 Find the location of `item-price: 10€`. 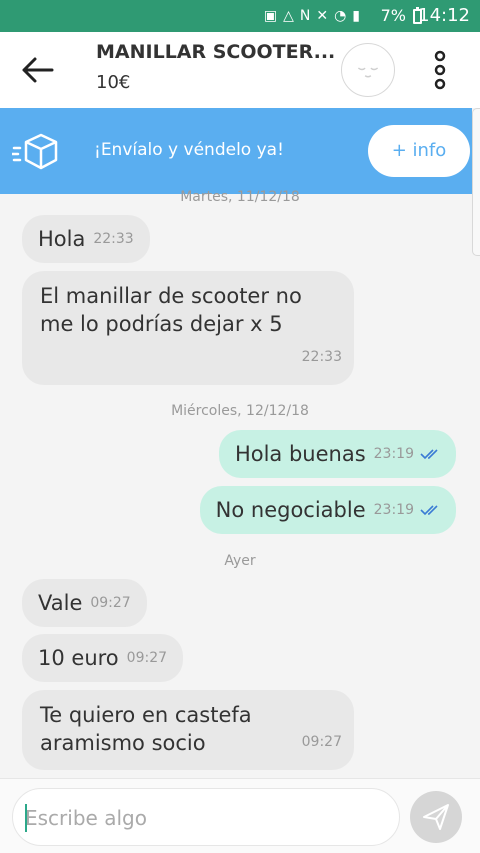

item-price: 10€ is located at coordinates (113, 82).